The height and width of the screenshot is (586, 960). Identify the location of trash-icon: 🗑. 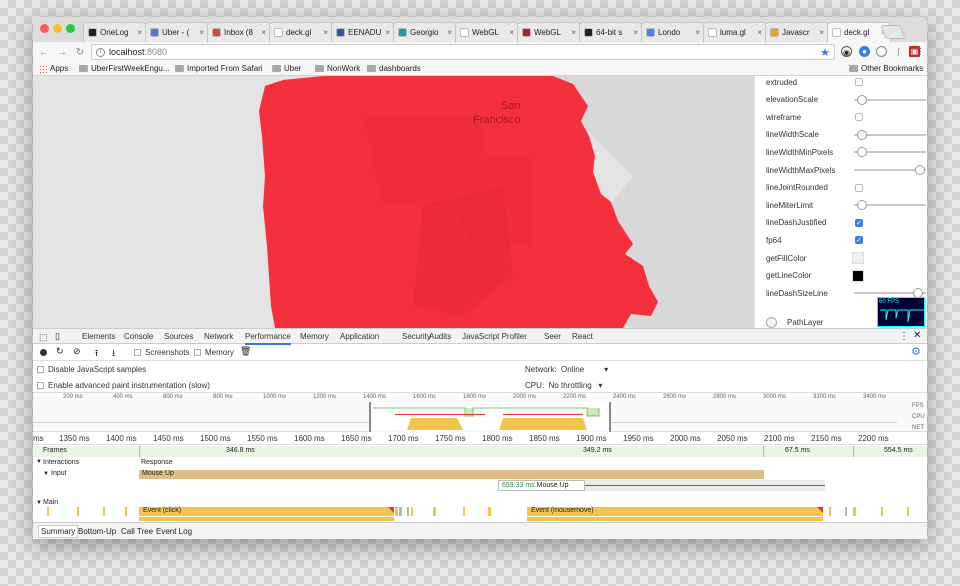
(245, 351).